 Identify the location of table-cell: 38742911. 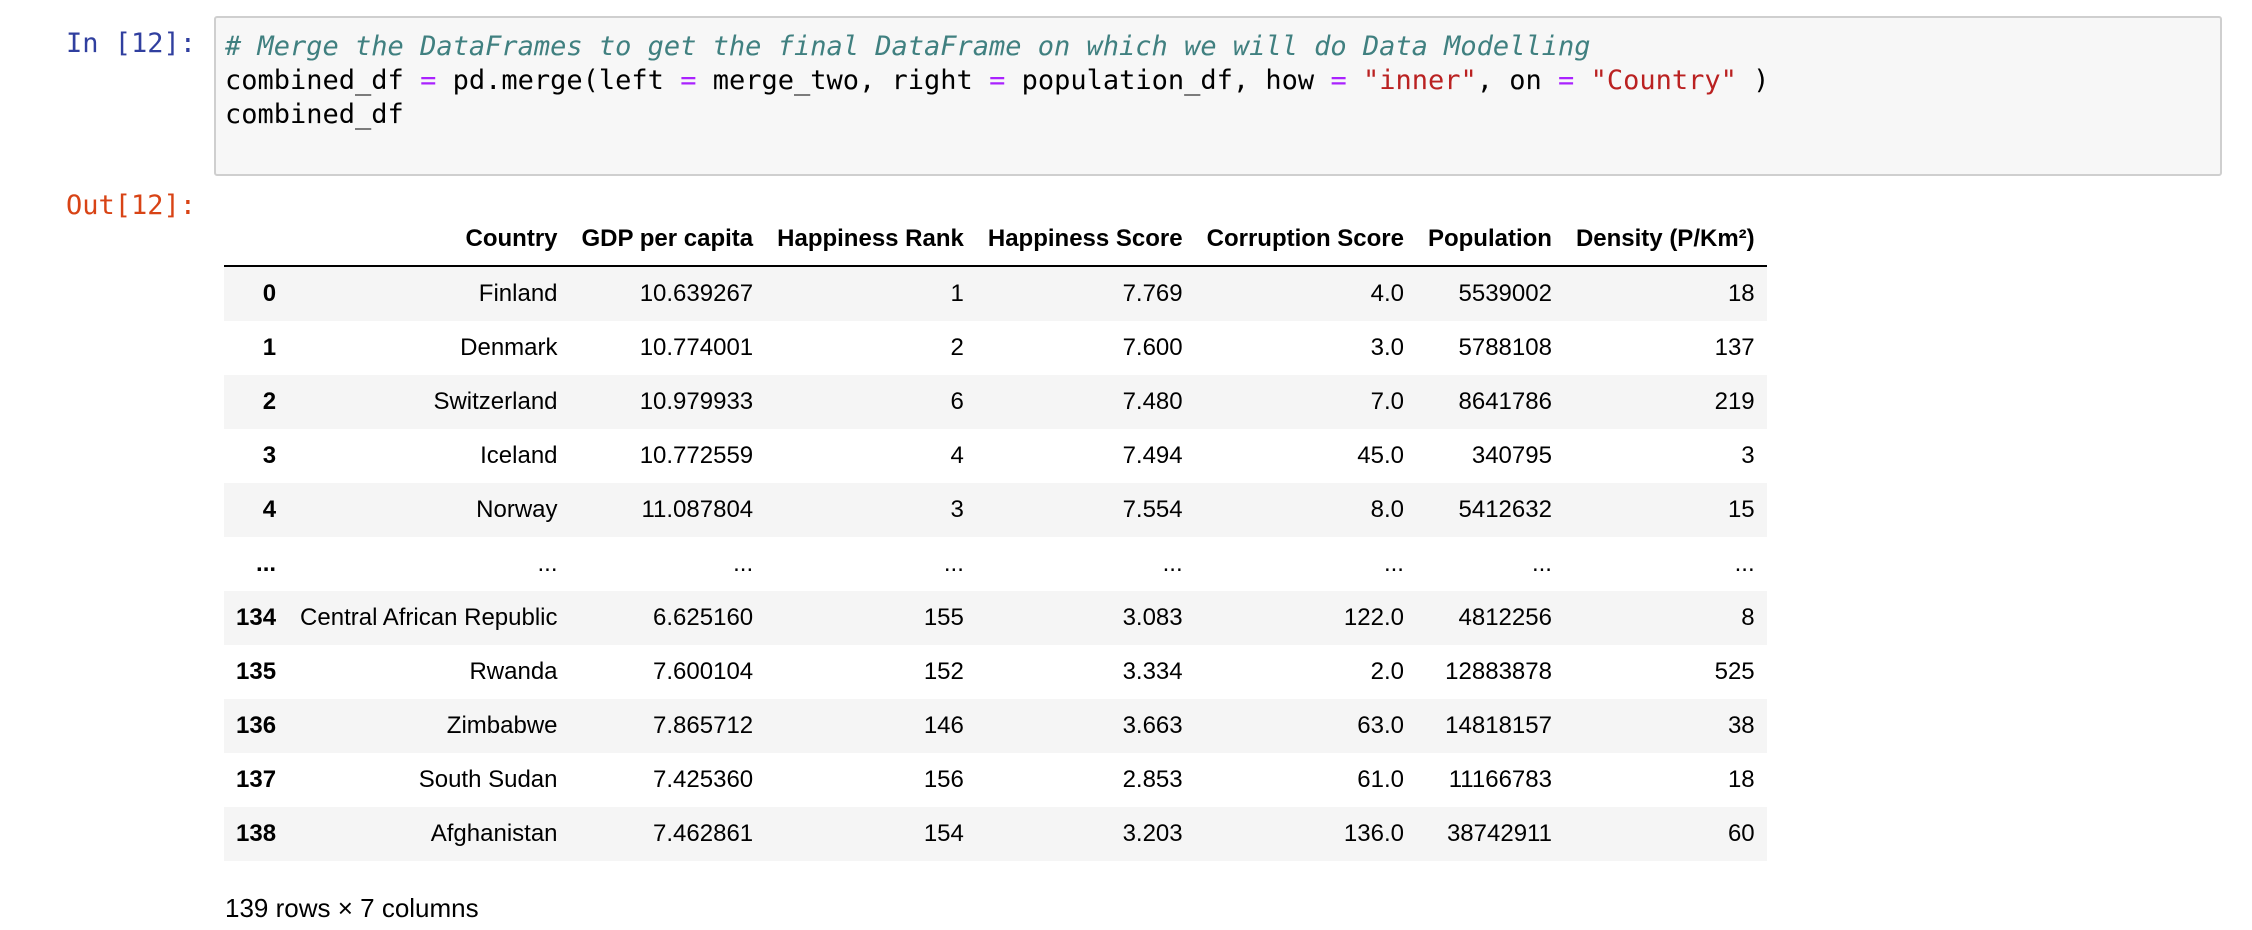
(1499, 833).